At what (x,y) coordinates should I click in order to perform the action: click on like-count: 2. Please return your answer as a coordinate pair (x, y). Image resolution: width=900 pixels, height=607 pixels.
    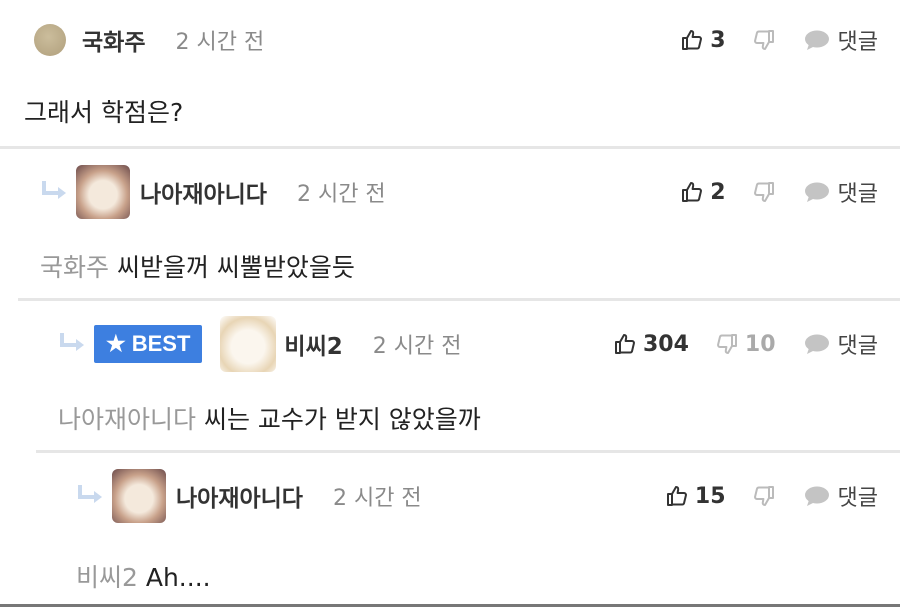
    Looking at the image, I should click on (718, 192).